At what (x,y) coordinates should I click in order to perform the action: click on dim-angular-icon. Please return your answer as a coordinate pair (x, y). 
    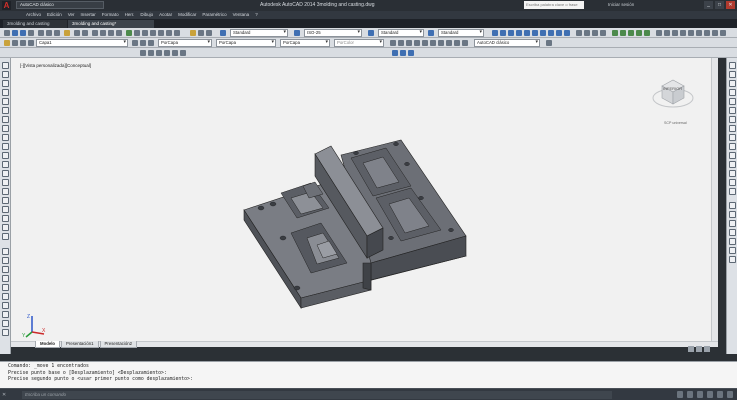
    Looking at the image, I should click on (732, 259).